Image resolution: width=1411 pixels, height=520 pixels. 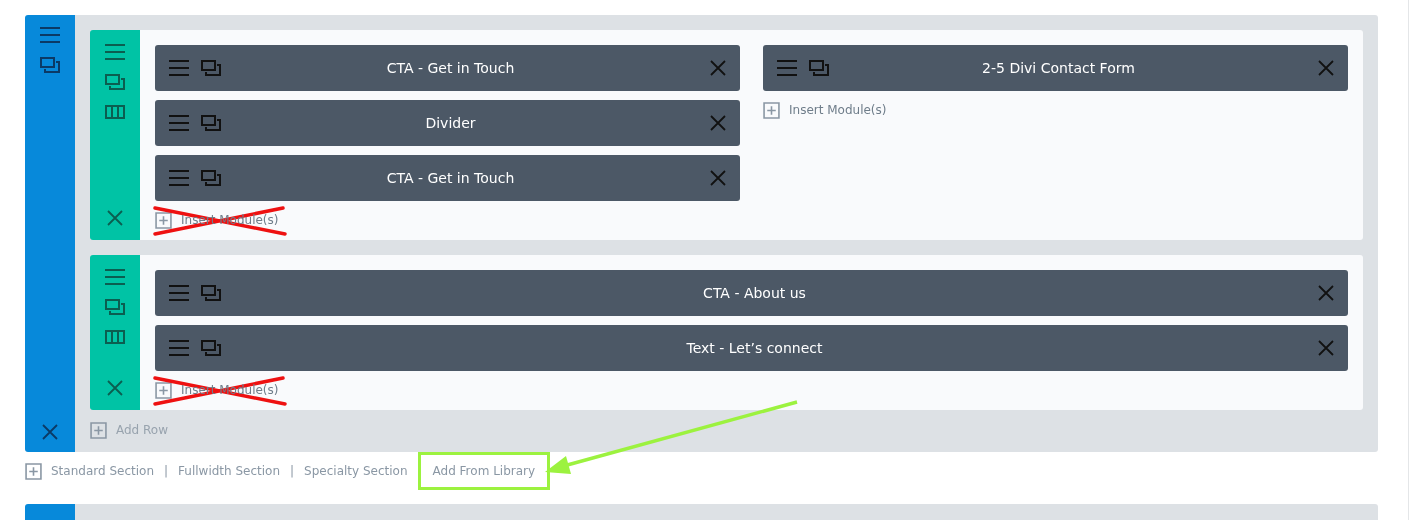 What do you see at coordinates (356, 471) in the screenshot?
I see `section-link: Specialty Section` at bounding box center [356, 471].